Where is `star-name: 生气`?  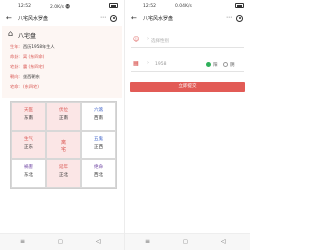 star-name: 生气 is located at coordinates (28, 139).